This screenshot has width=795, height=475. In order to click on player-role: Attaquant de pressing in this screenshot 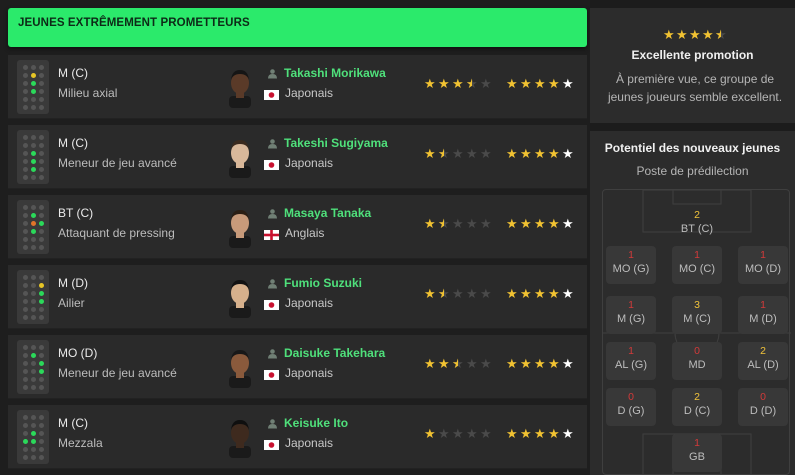, I will do `click(116, 233)`.